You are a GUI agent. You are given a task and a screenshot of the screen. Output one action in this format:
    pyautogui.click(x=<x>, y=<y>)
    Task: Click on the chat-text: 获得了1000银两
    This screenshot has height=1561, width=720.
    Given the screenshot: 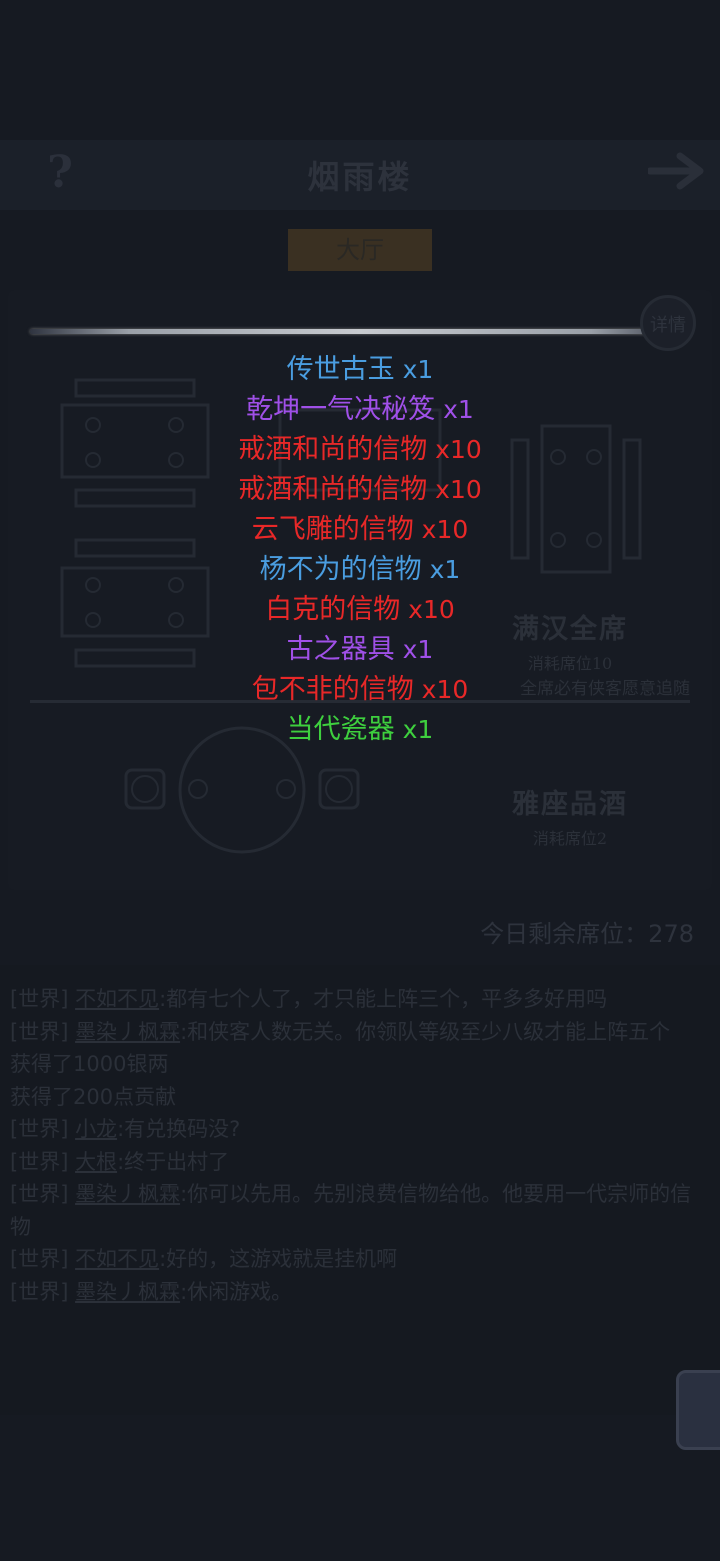 What is the action you would take?
    pyautogui.click(x=89, y=1064)
    